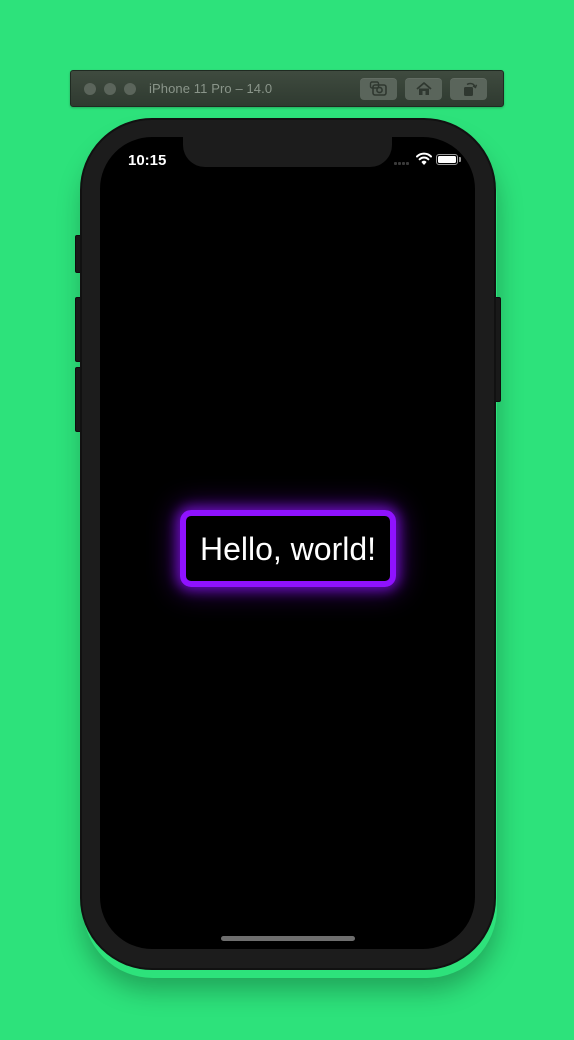  I want to click on rotate-button, so click(468, 89).